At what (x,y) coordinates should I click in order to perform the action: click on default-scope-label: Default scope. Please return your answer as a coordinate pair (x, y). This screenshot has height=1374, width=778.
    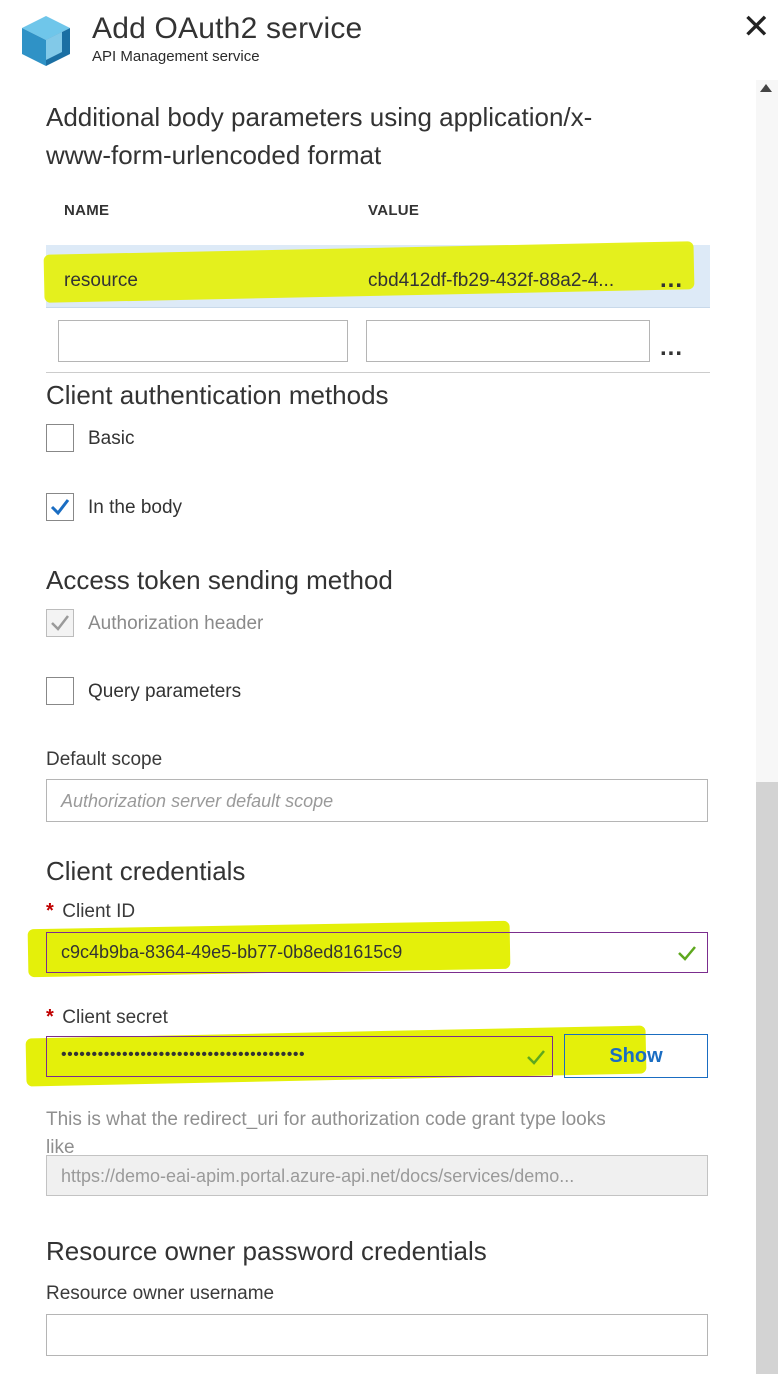
    Looking at the image, I should click on (104, 759).